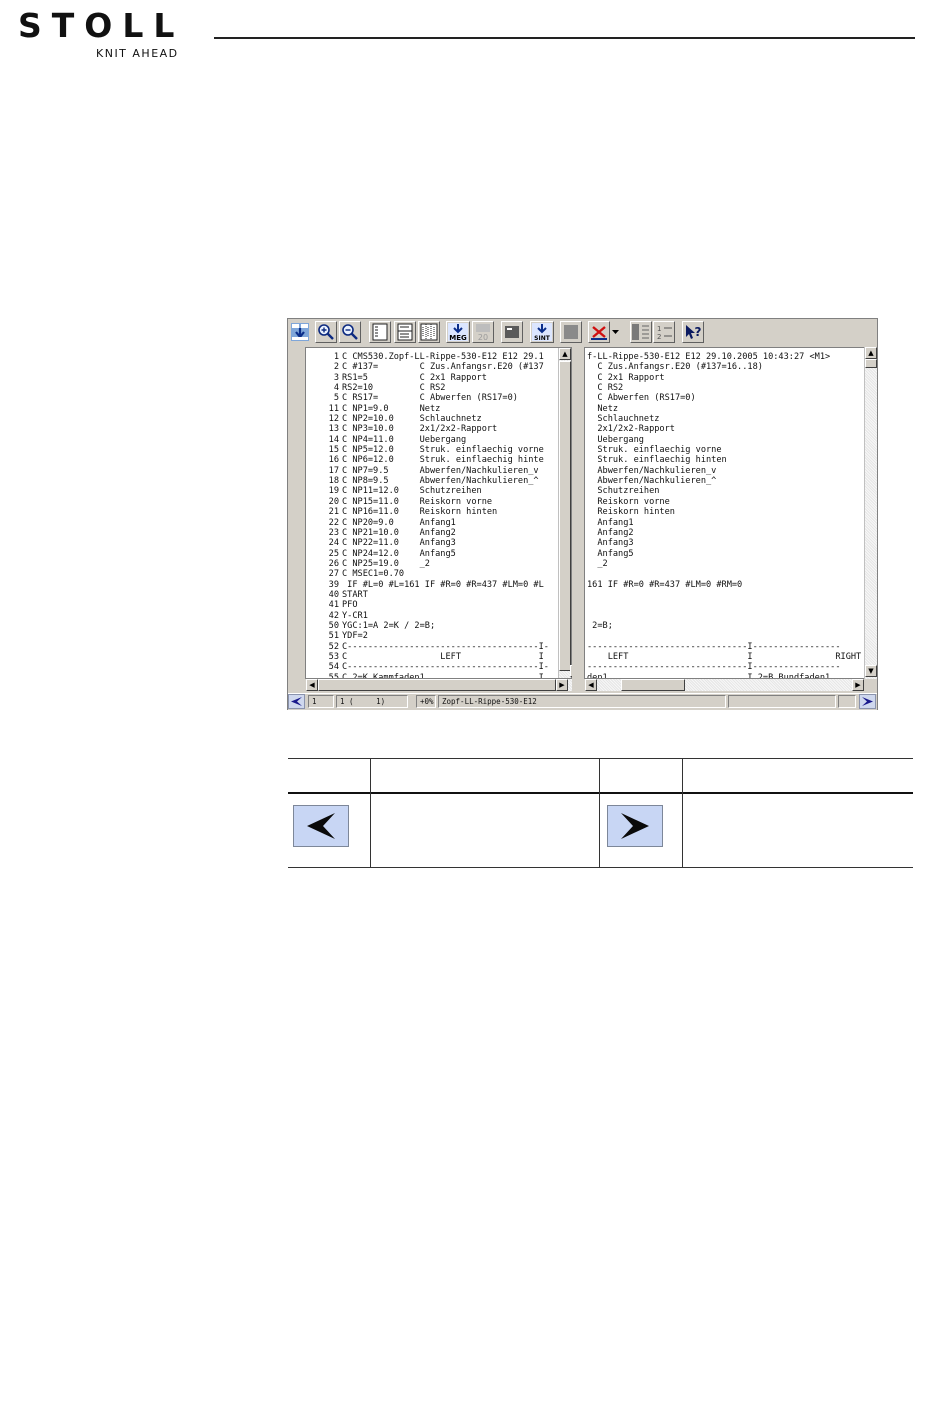  I want to click on left-code-line: 21 C NP16=11.0 Reiskorn hinten, so click(427, 512).